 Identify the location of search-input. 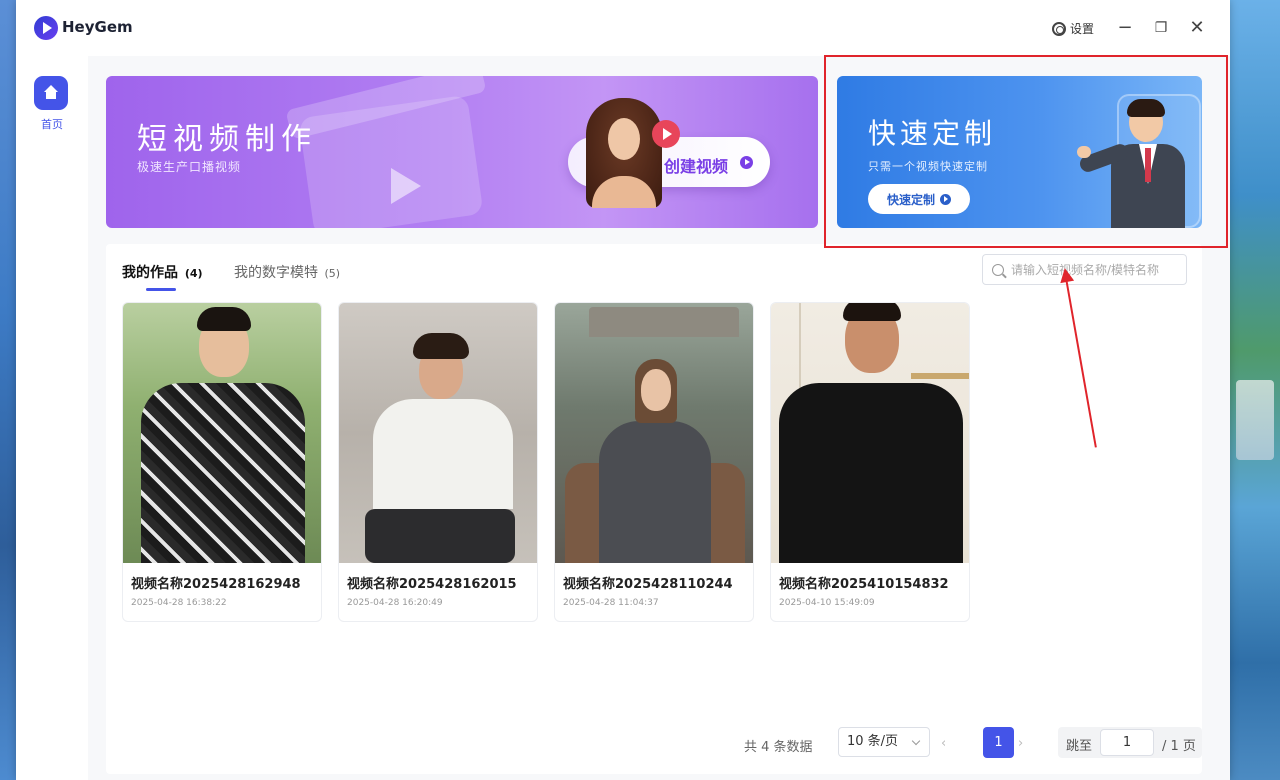
(1096, 270).